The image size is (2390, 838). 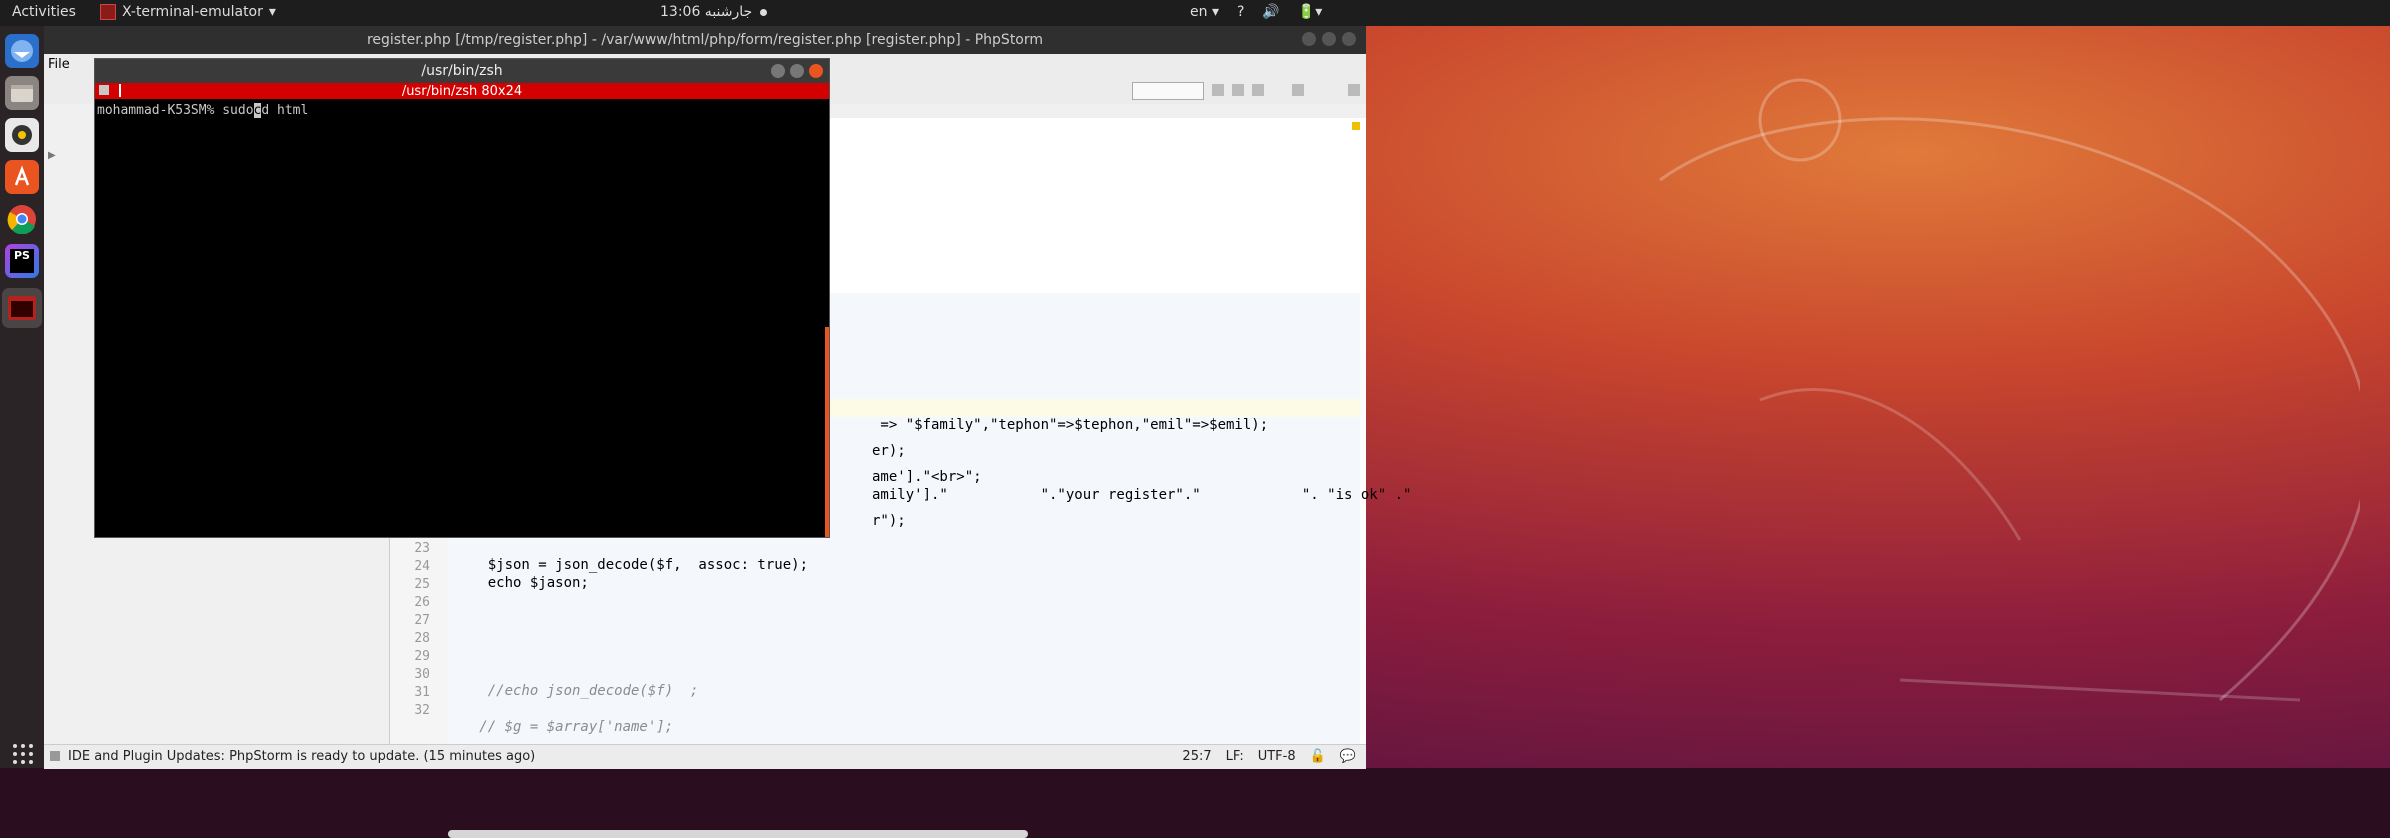 I want to click on line-separator: LF:, so click(x=1235, y=756).